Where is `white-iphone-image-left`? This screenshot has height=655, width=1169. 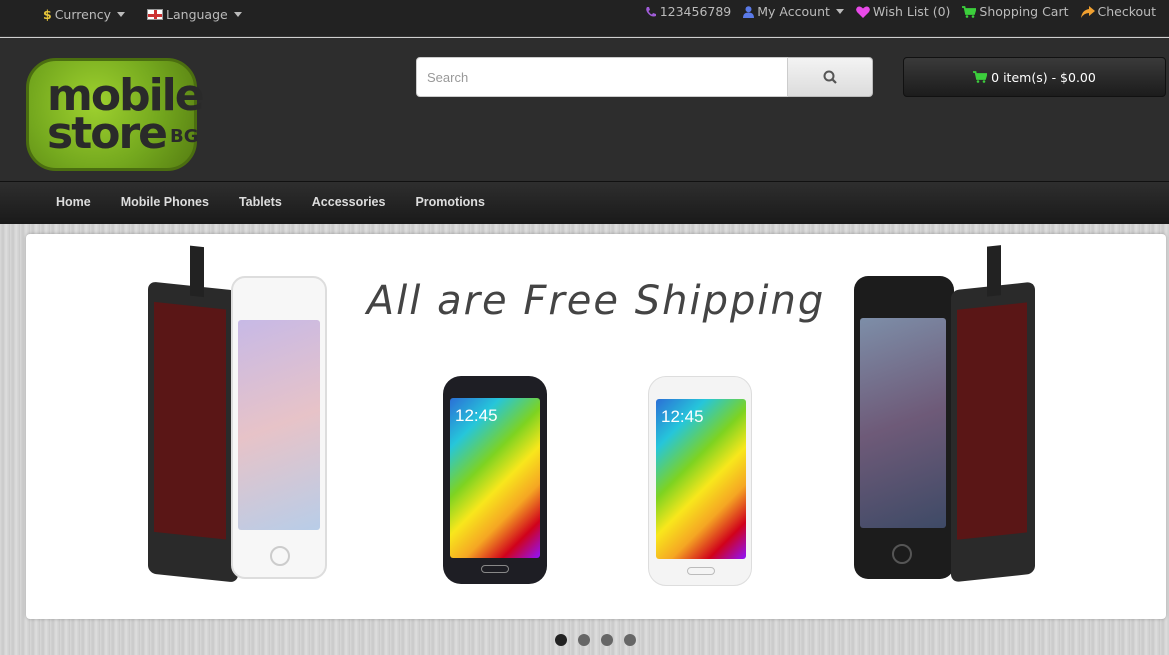
white-iphone-image-left is located at coordinates (279, 427).